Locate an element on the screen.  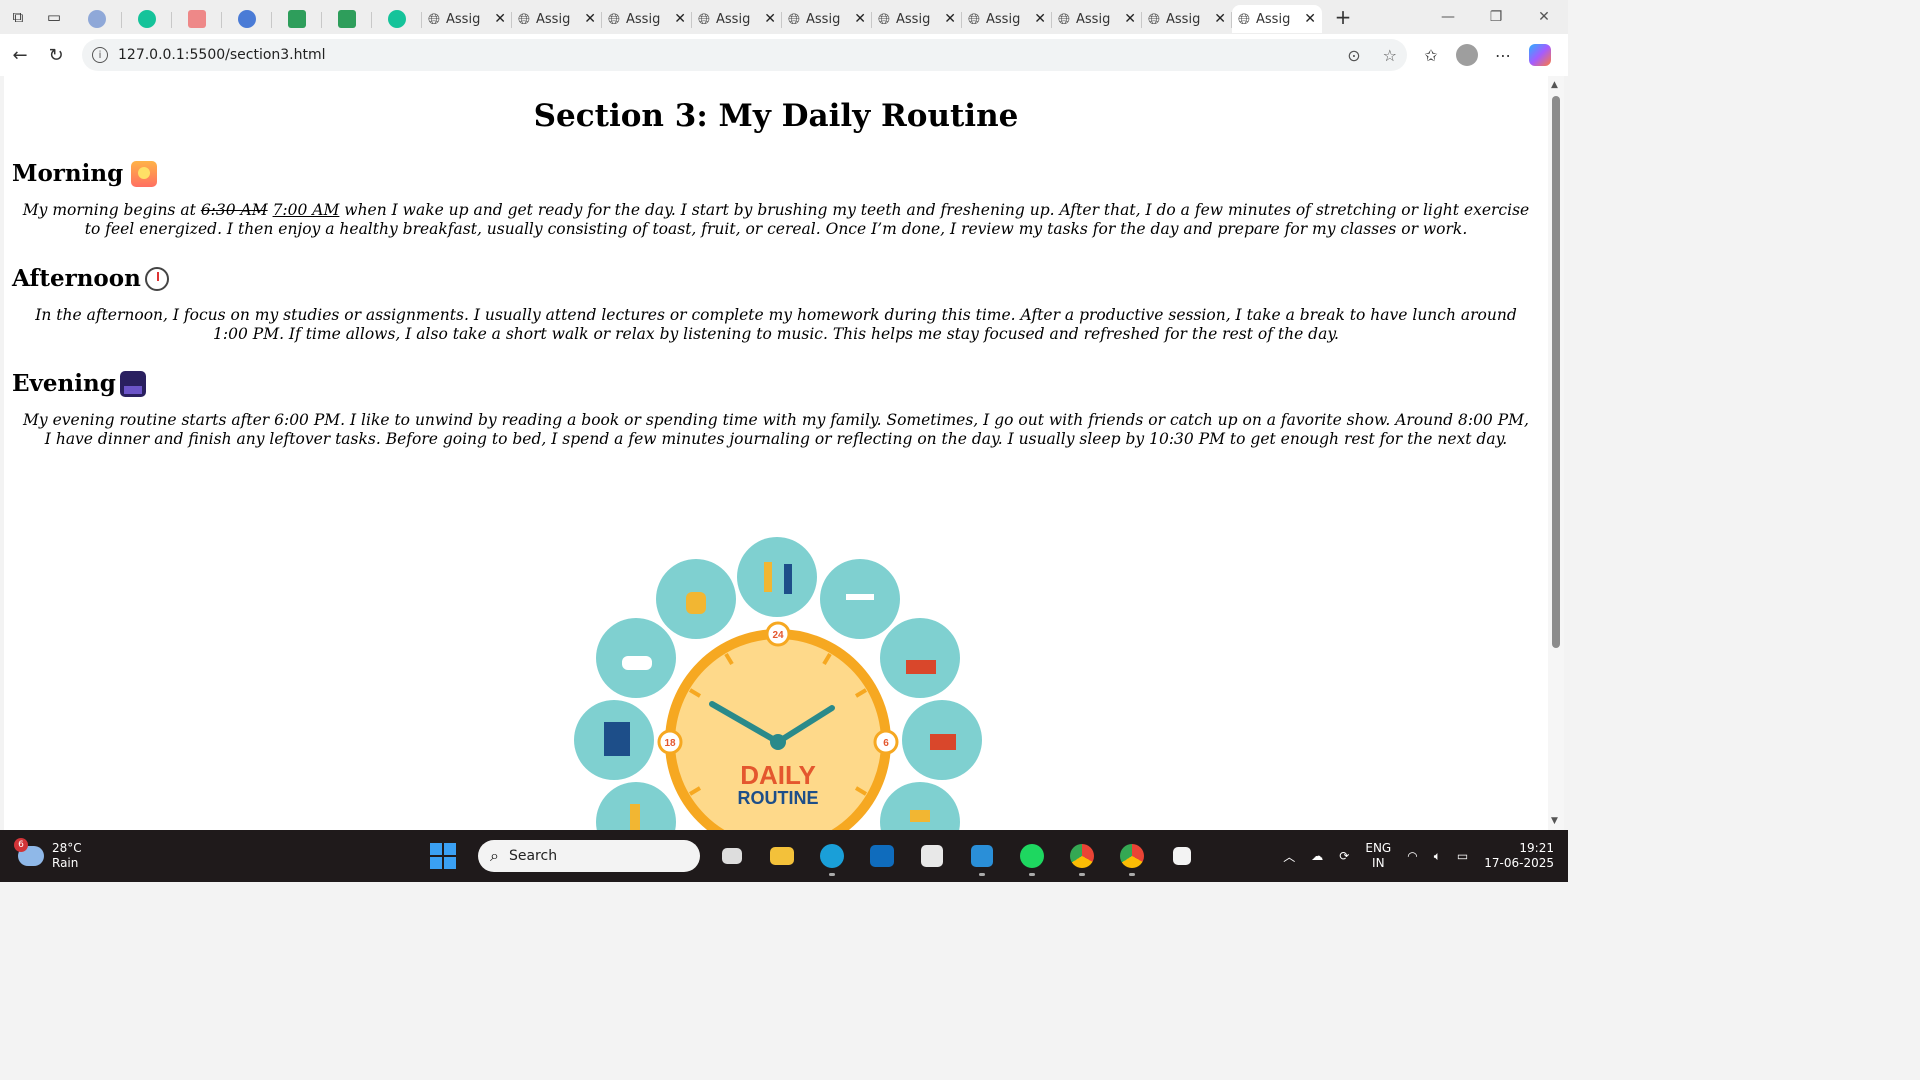
window-controls: — ❐ ✕ is located at coordinates (1496, 17).